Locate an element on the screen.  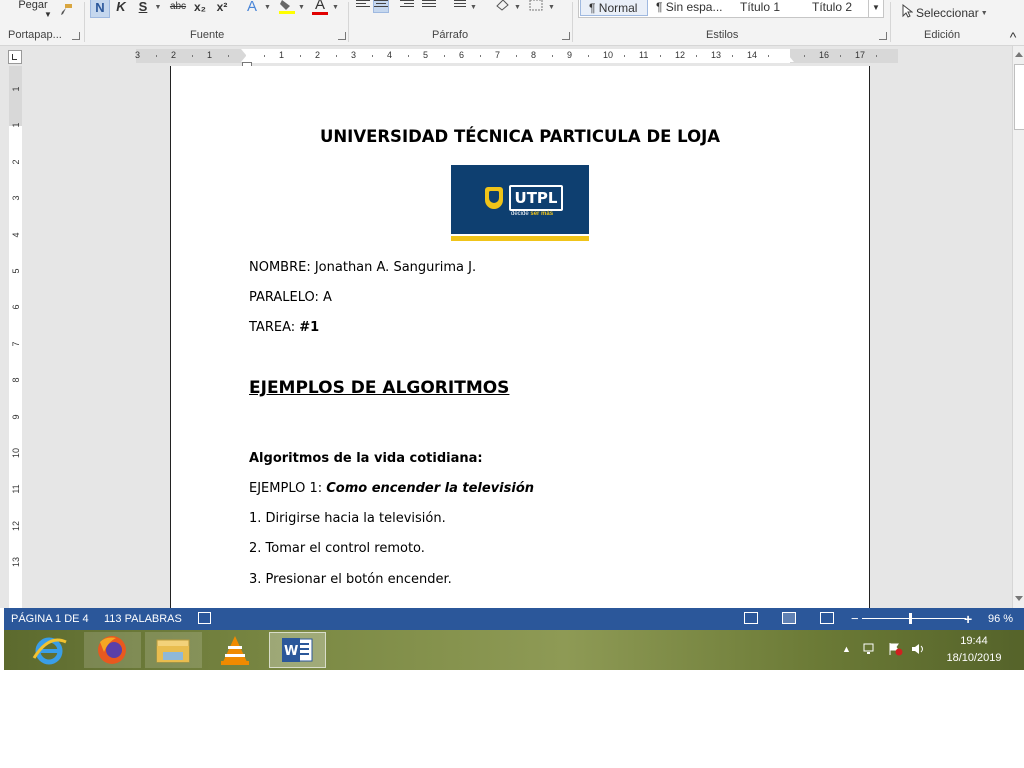
vlc-icon is located at coordinates (235, 650).